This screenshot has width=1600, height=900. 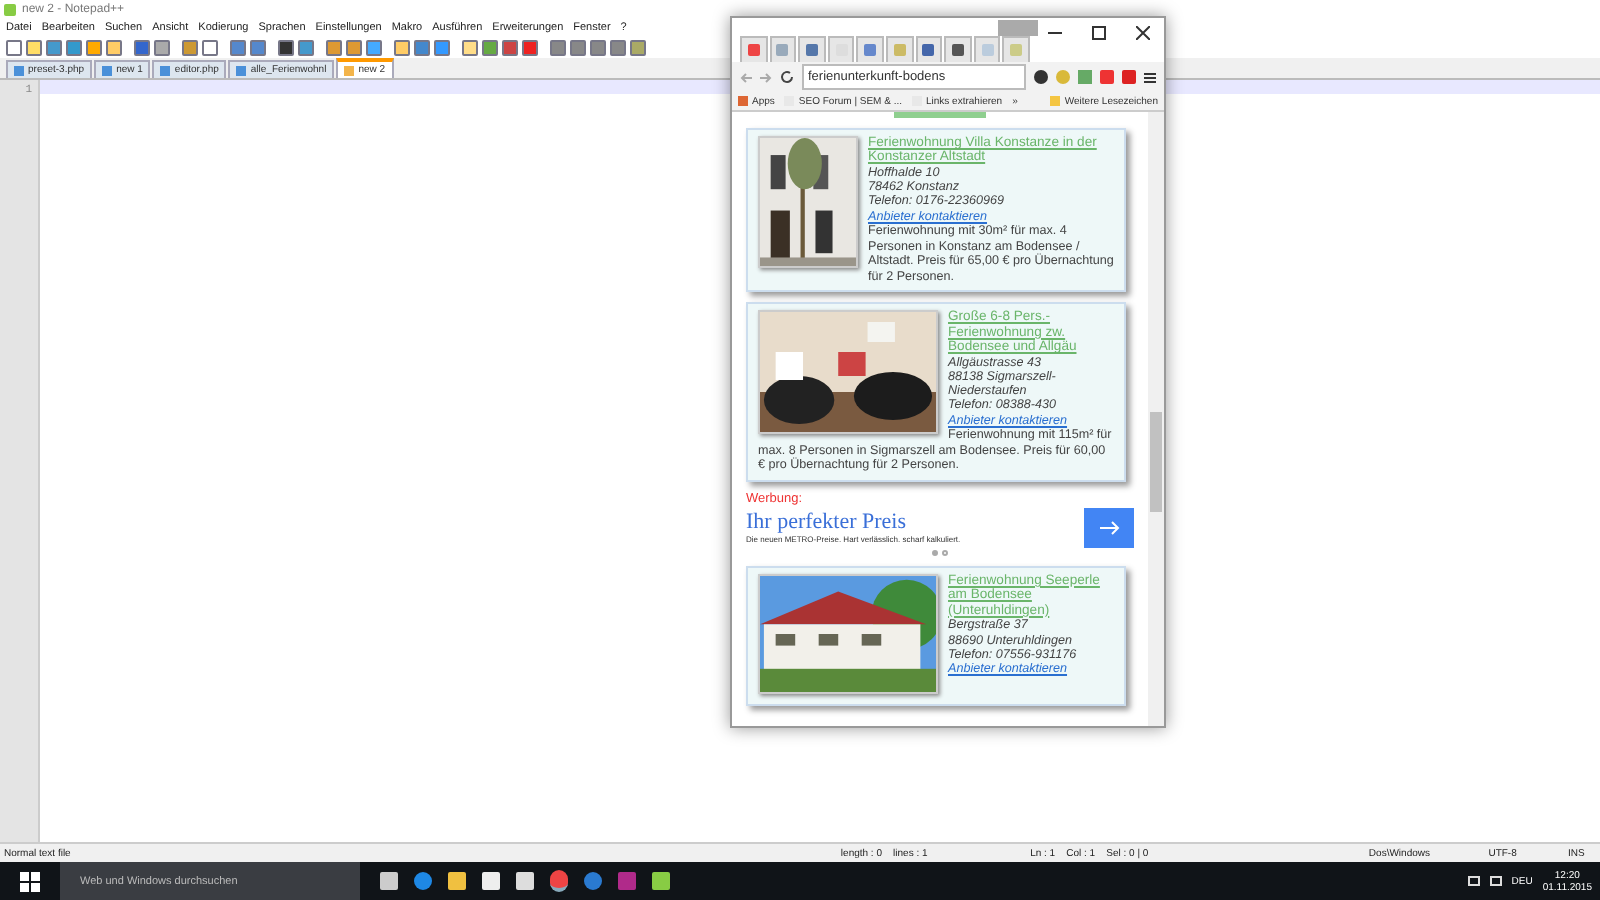 I want to click on minimize-icon, so click(x=1054, y=32).